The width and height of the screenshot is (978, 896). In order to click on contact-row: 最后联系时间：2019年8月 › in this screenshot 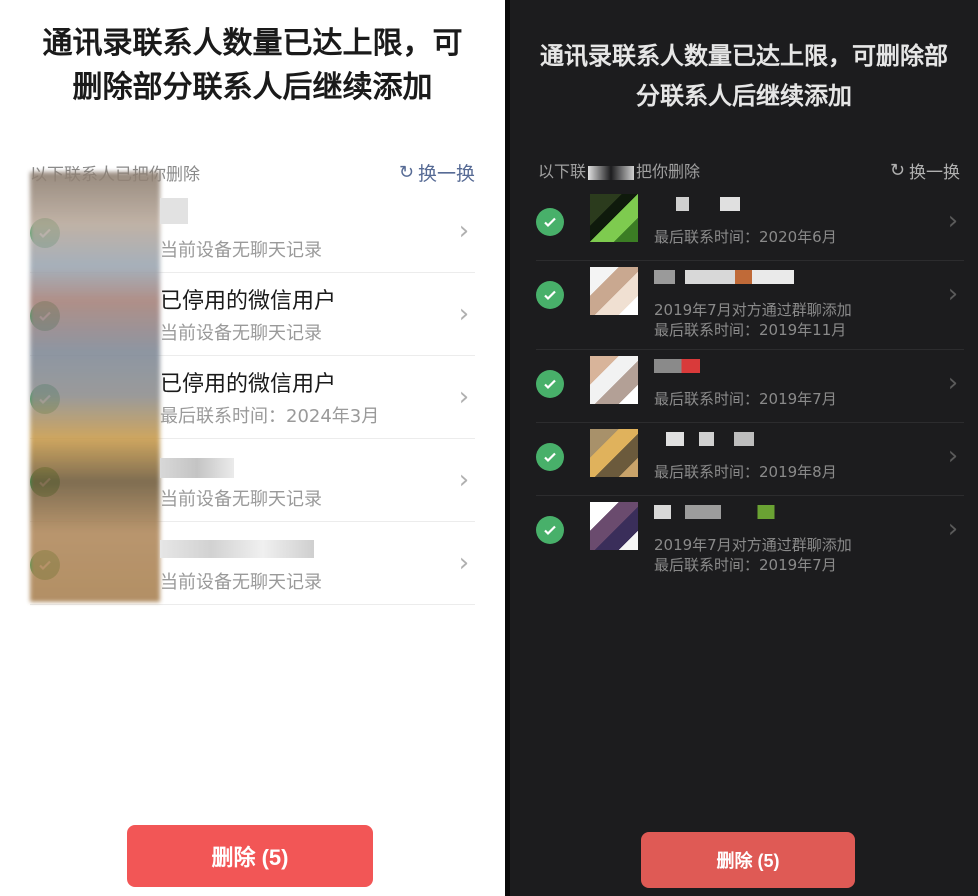, I will do `click(750, 459)`.